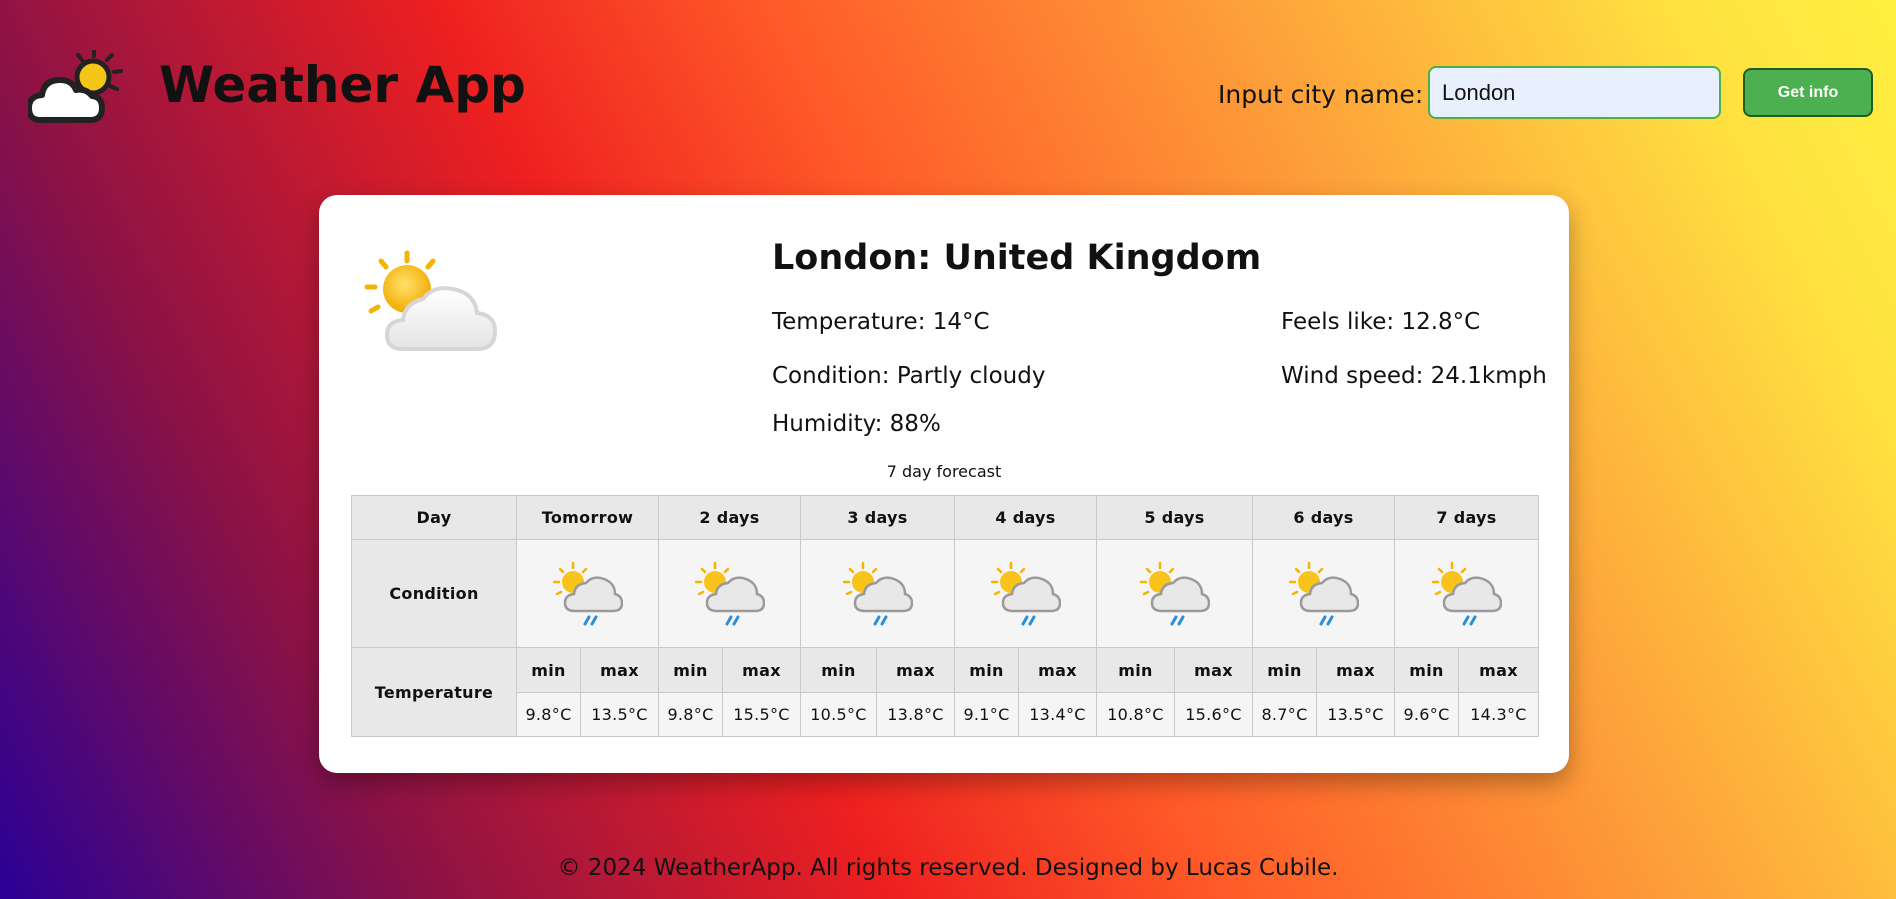 The height and width of the screenshot is (899, 1896). I want to click on min-temp-cell: 9.1°C, so click(986, 714).